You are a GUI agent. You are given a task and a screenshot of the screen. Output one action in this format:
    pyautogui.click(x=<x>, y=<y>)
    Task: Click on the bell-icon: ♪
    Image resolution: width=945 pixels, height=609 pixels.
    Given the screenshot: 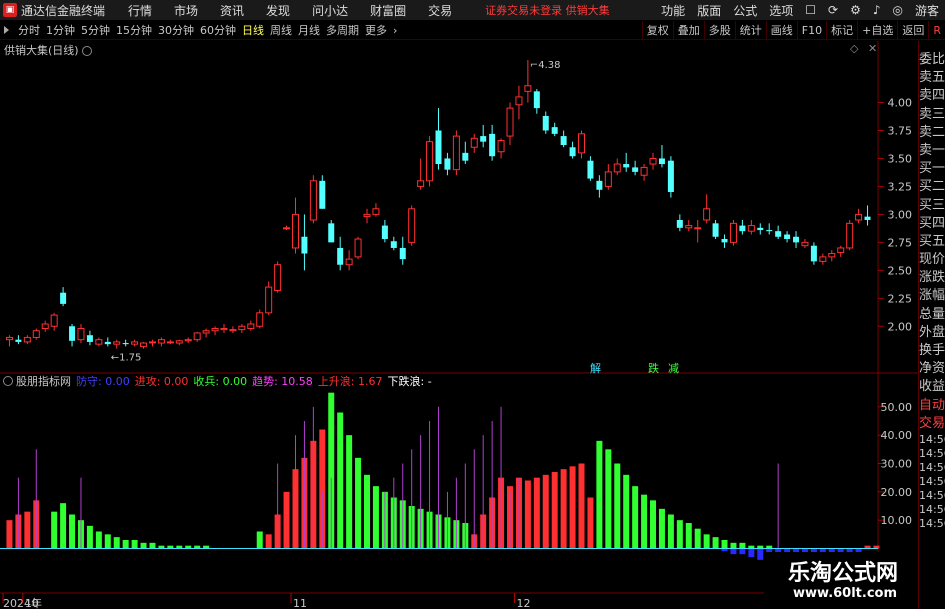 What is the action you would take?
    pyautogui.click(x=877, y=10)
    